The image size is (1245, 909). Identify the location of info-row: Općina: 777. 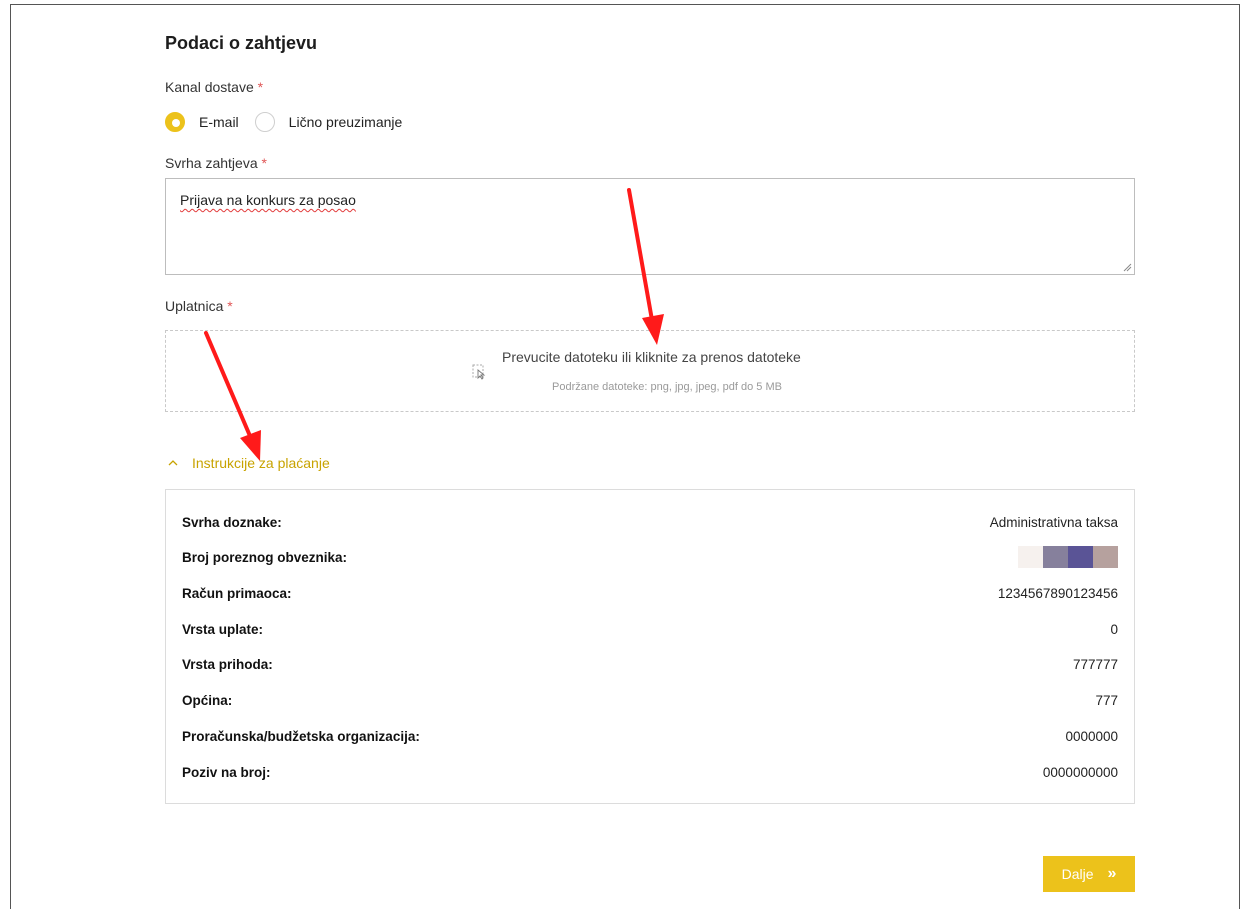
(650, 700).